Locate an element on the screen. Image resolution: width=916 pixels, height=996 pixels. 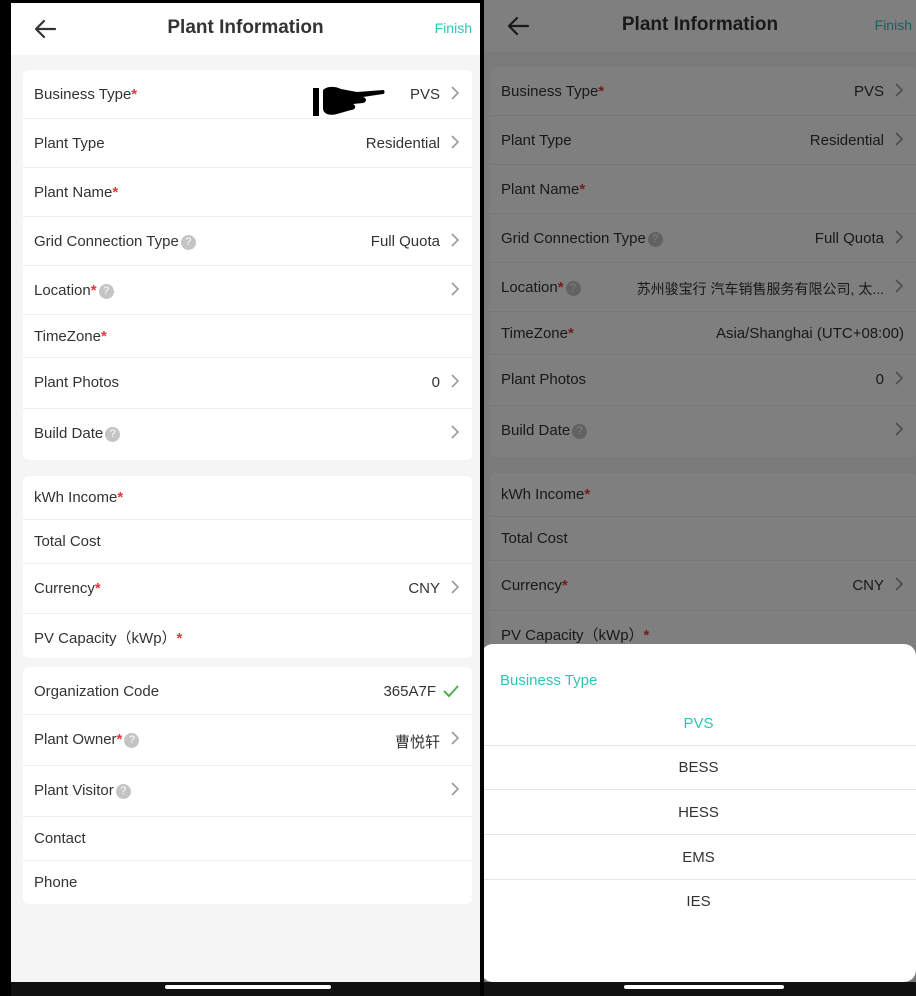
picker-title: Business Type is located at coordinates (549, 680).